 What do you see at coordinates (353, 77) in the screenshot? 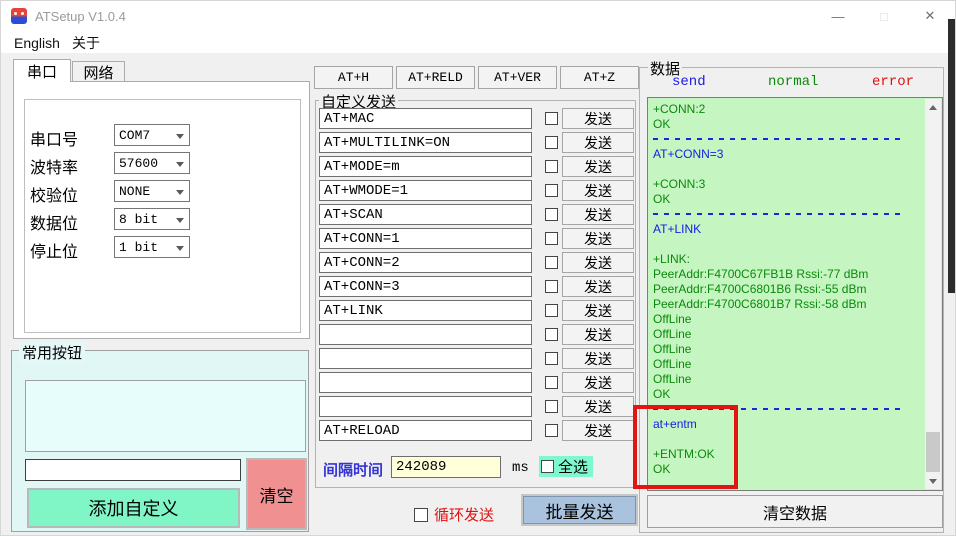
I see `quick-command-button: AT+H` at bounding box center [353, 77].